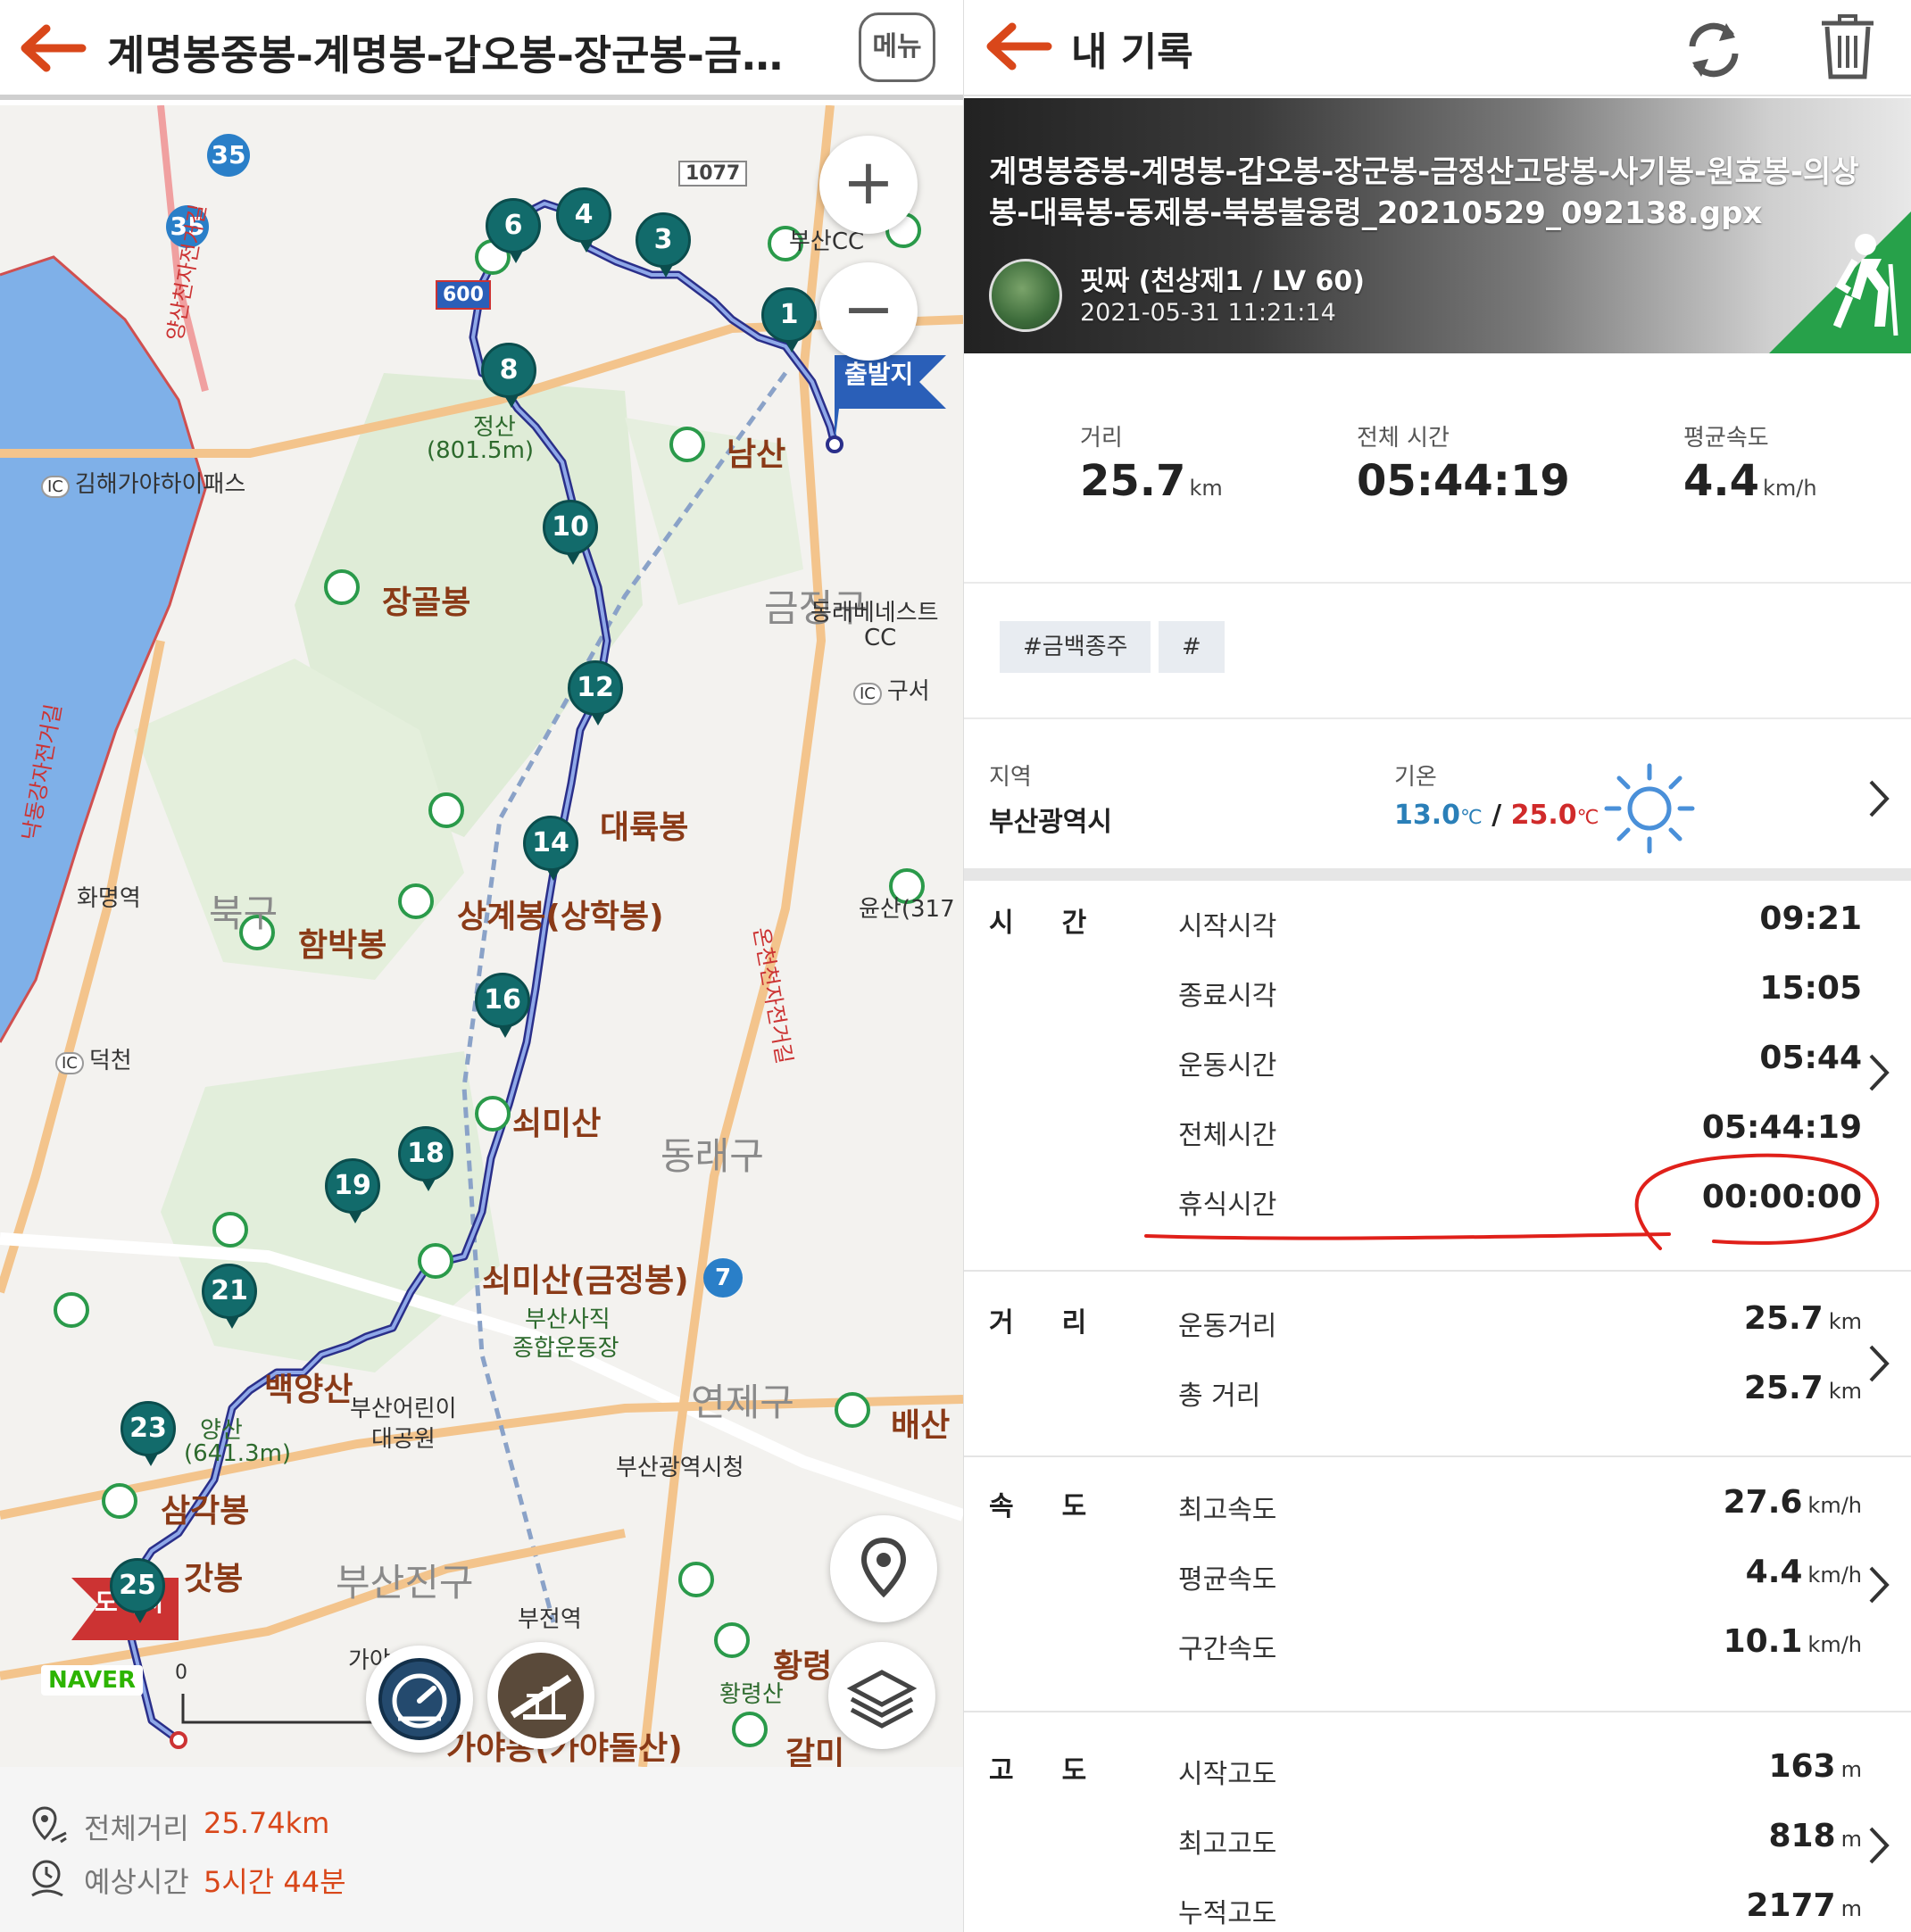  I want to click on waypoint-marker: 21, so click(229, 1296).